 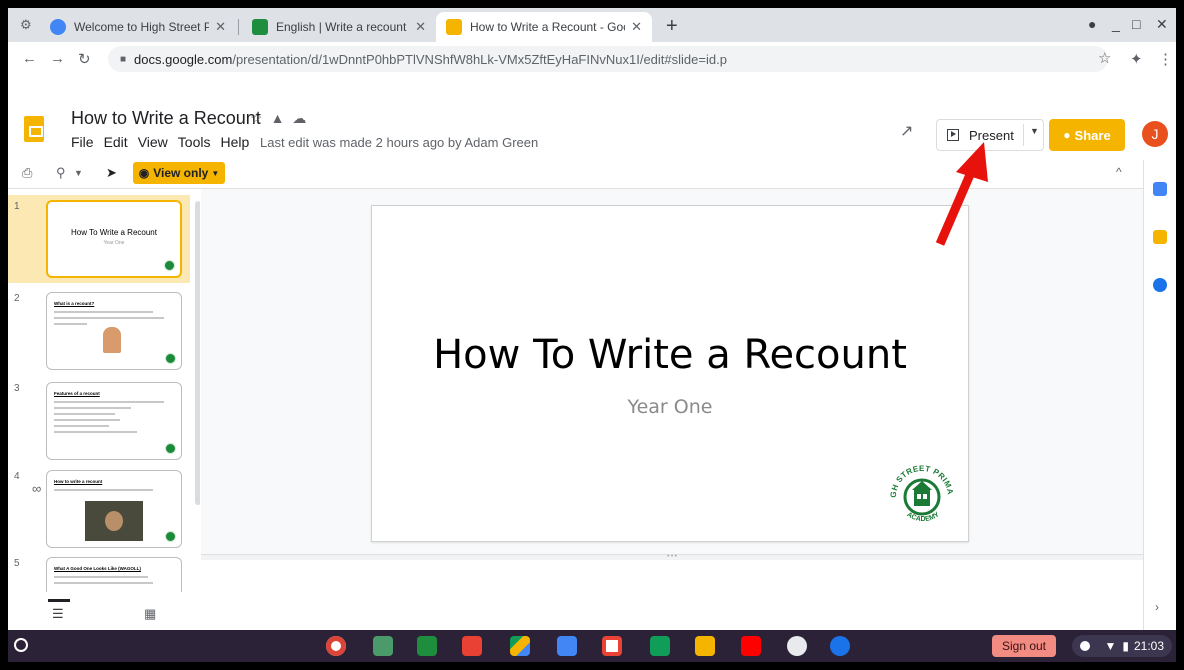 What do you see at coordinates (29, 58) in the screenshot?
I see `back-icon: ←` at bounding box center [29, 58].